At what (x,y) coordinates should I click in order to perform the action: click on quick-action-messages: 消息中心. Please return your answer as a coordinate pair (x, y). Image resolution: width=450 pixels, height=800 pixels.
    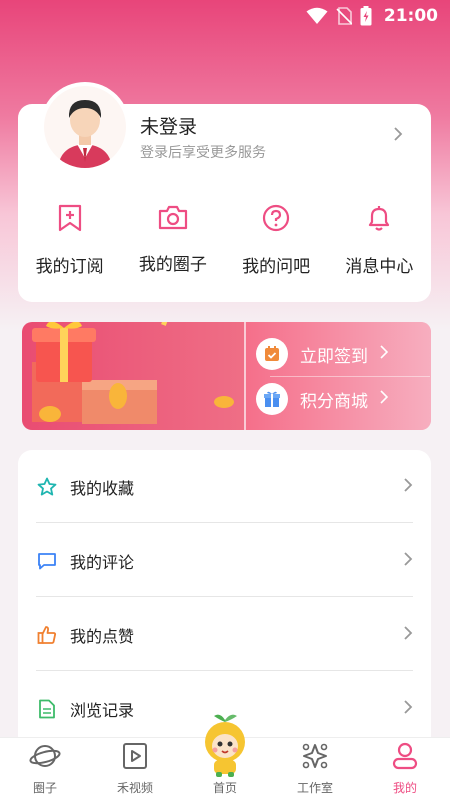
    Looking at the image, I should click on (379, 244).